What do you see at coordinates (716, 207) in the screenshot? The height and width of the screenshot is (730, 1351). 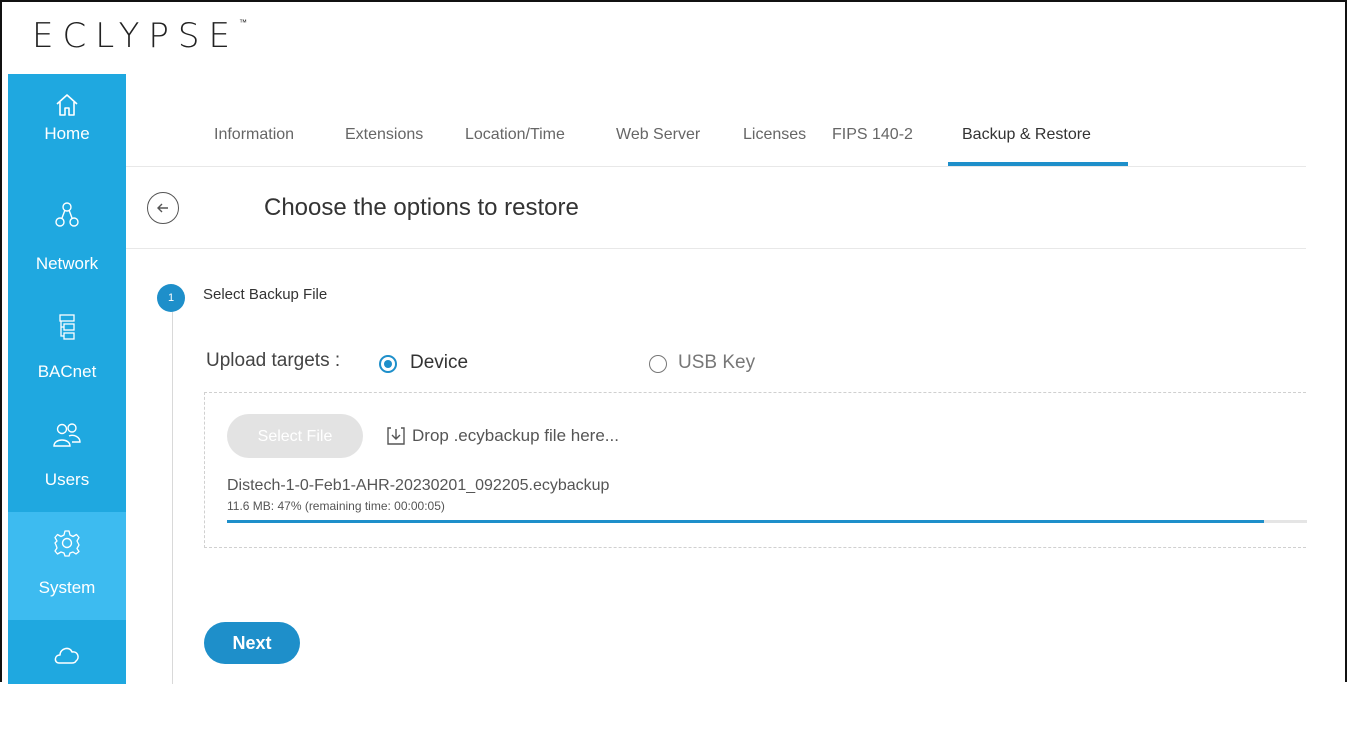 I see `page-header: Choose the options to restore` at bounding box center [716, 207].